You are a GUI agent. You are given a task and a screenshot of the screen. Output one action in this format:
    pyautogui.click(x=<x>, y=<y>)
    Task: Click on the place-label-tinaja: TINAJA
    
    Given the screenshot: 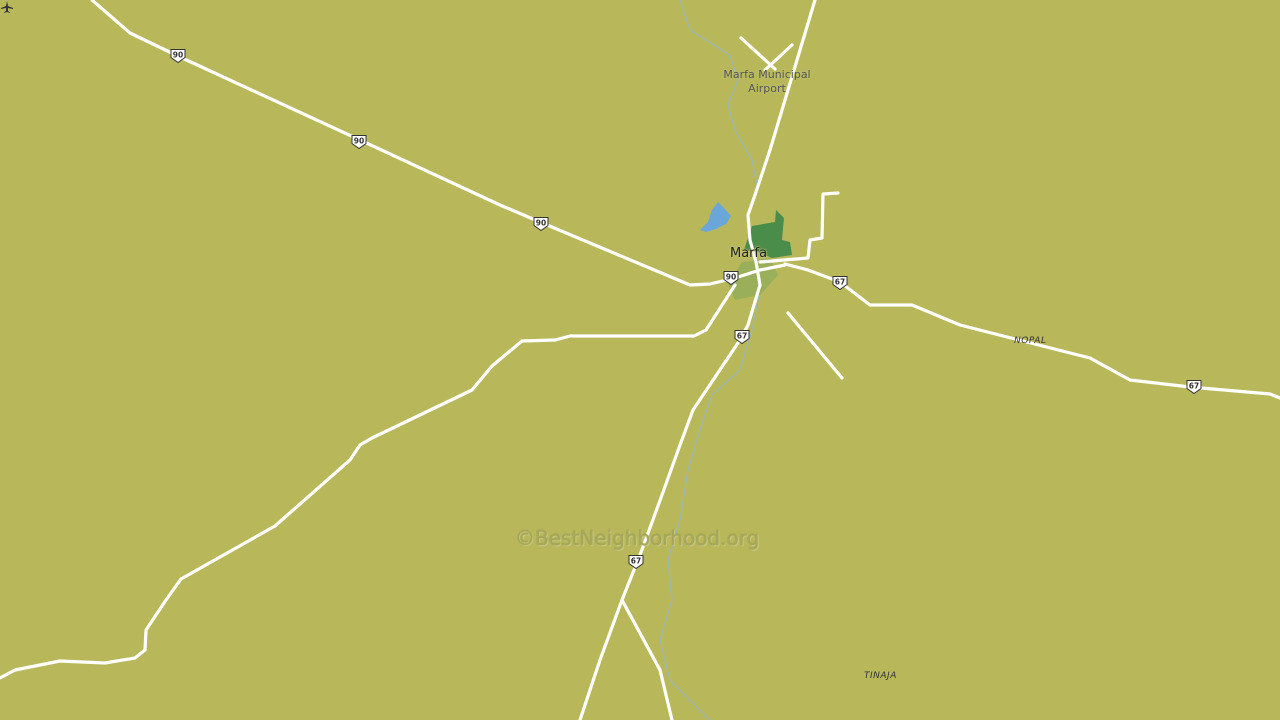 What is the action you would take?
    pyautogui.click(x=880, y=676)
    